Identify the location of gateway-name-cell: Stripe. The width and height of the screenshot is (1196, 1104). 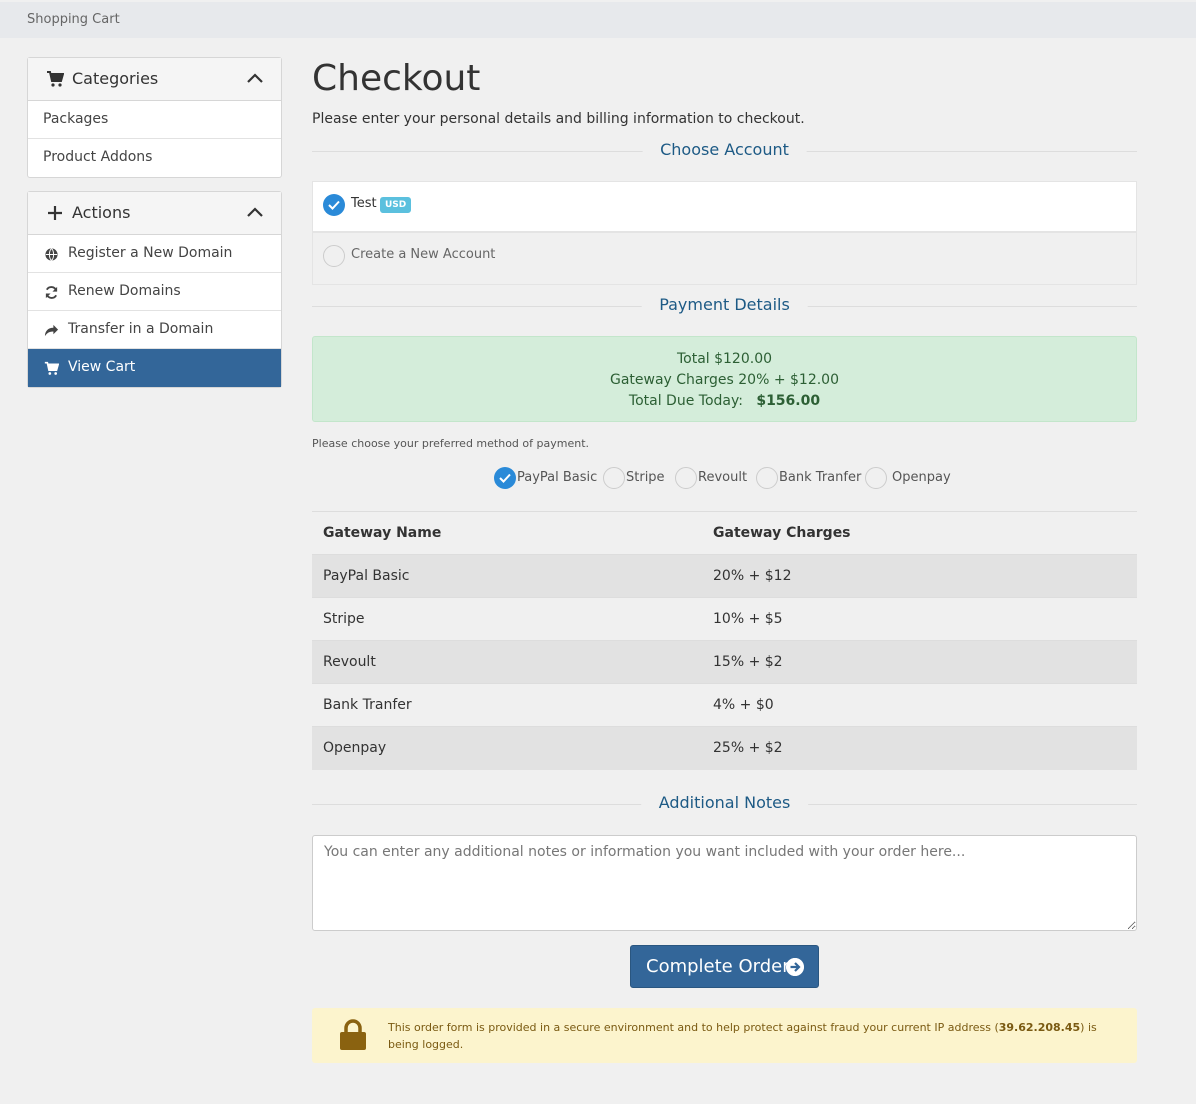
(507, 619).